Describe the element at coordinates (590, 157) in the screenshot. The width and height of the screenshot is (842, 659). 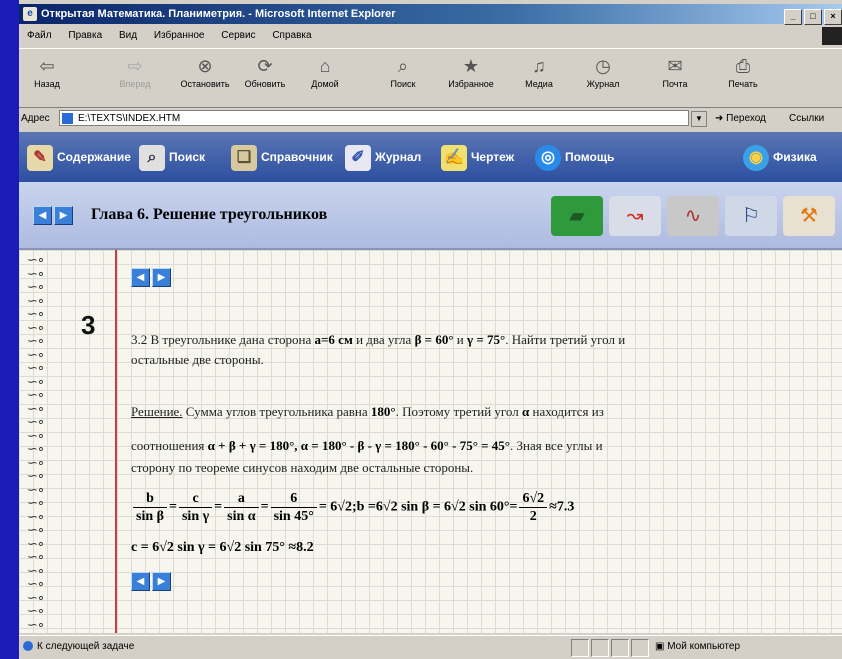
I see `nav-help-label: Помощь` at that location.